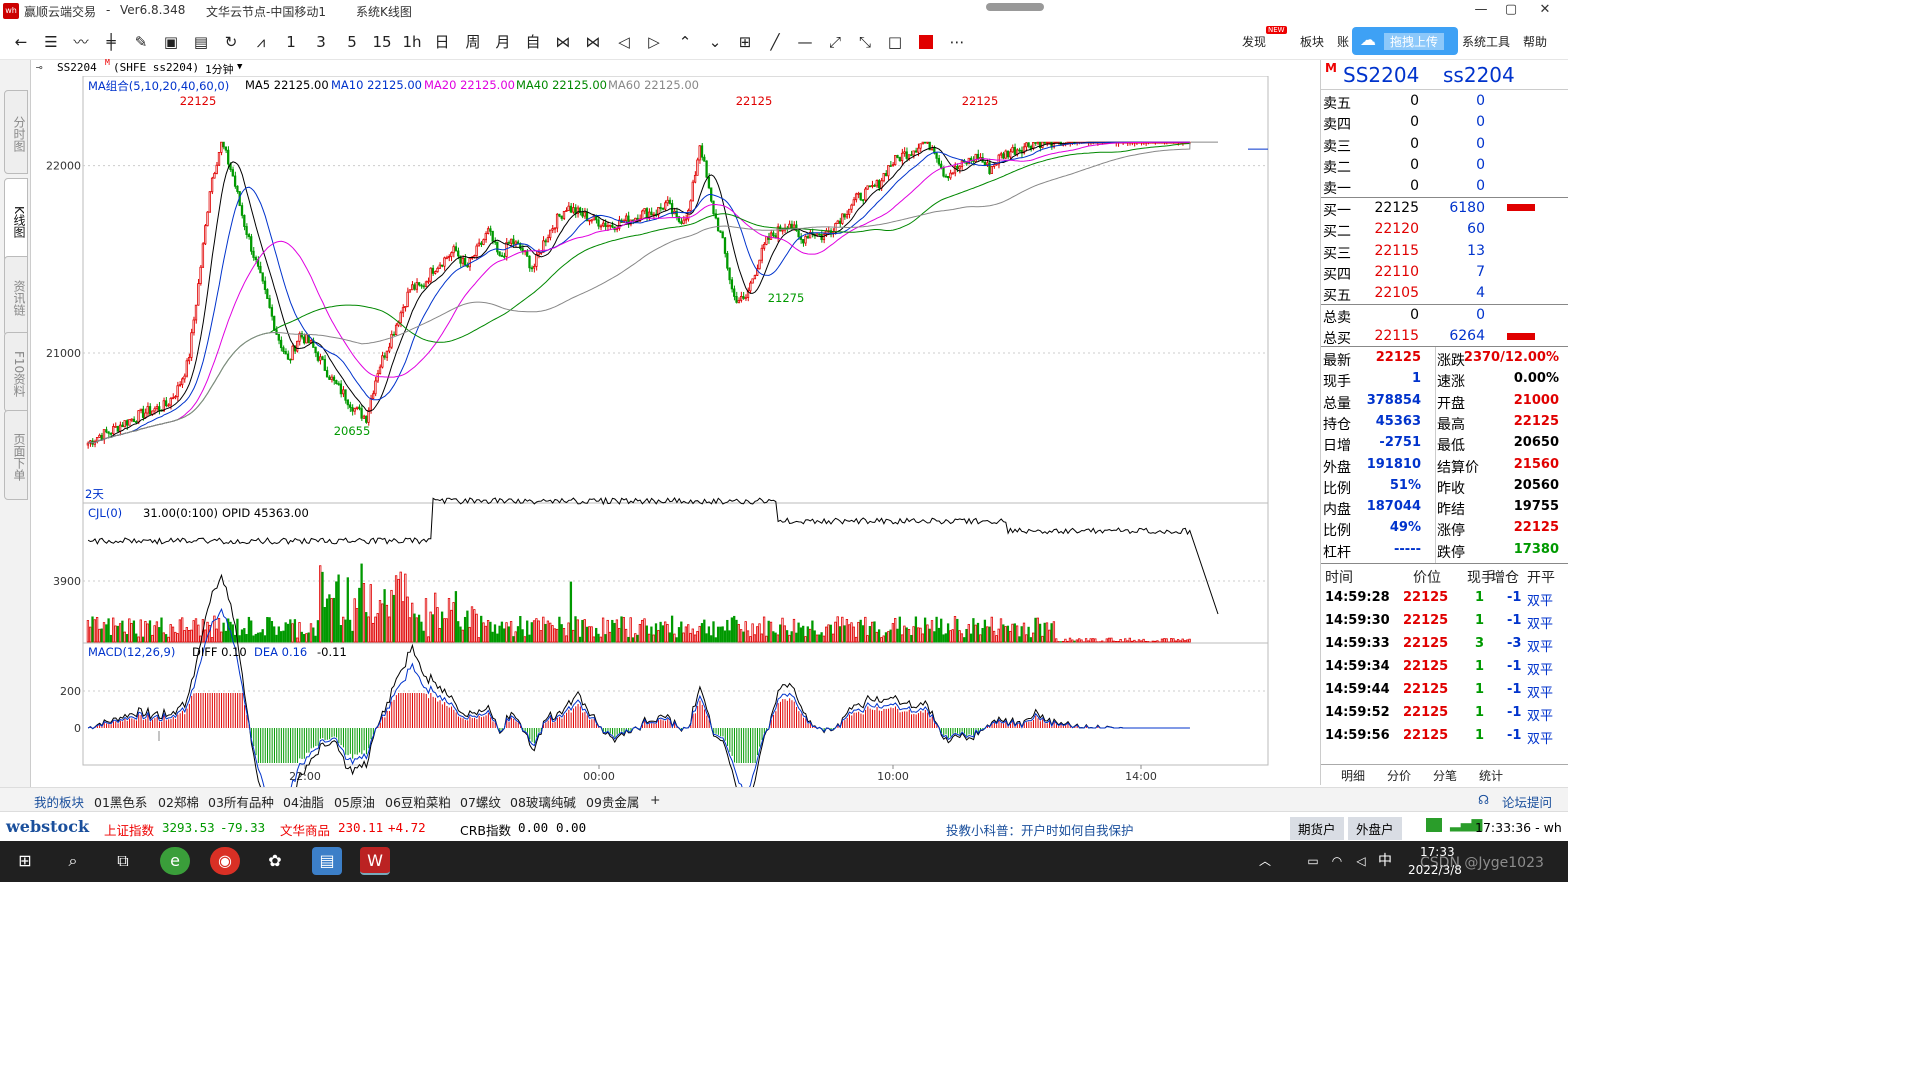  Describe the element at coordinates (1483, 799) in the screenshot. I see `headset-icon: ☊` at that location.